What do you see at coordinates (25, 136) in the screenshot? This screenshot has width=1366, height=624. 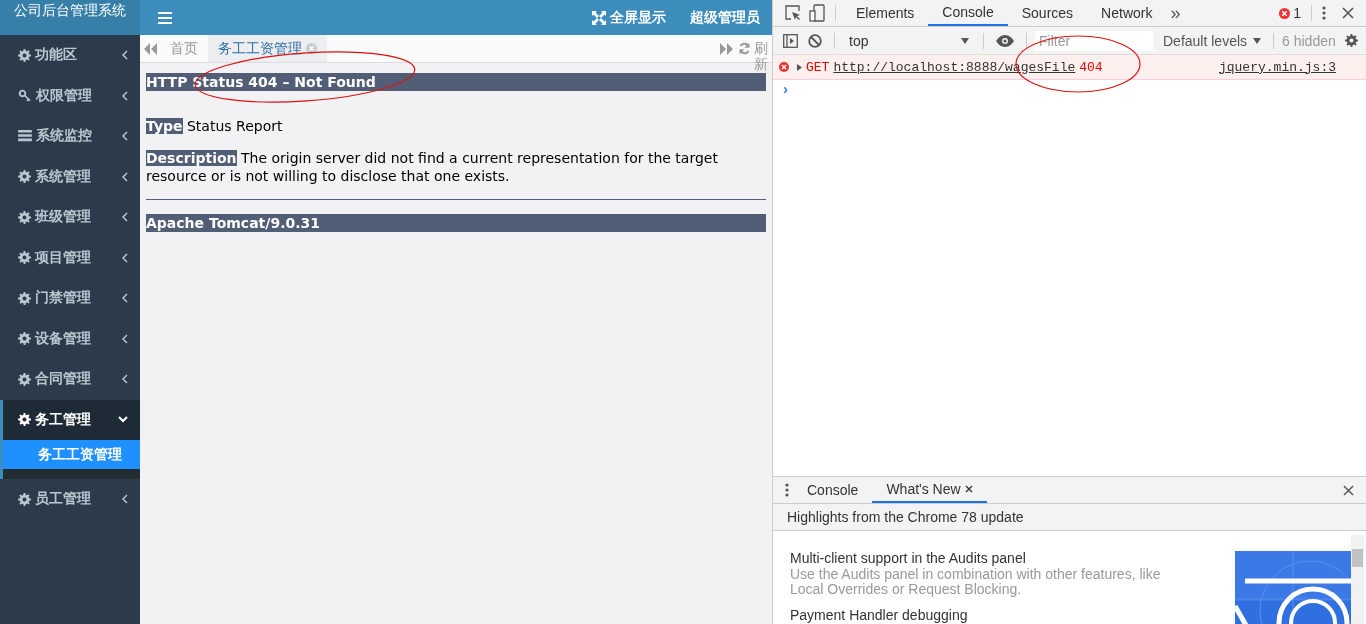 I see `server-icon` at bounding box center [25, 136].